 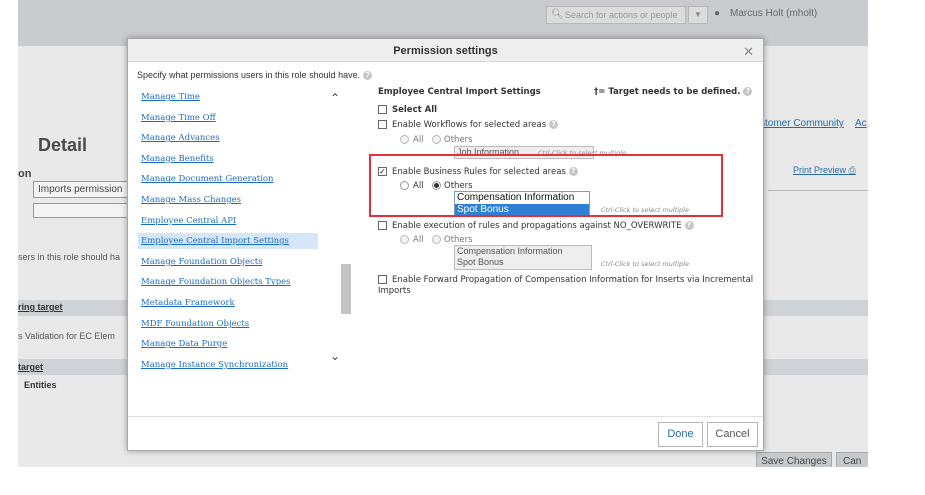 I want to click on permission-category-item: Manage Instance Synchronization, so click(x=228, y=365).